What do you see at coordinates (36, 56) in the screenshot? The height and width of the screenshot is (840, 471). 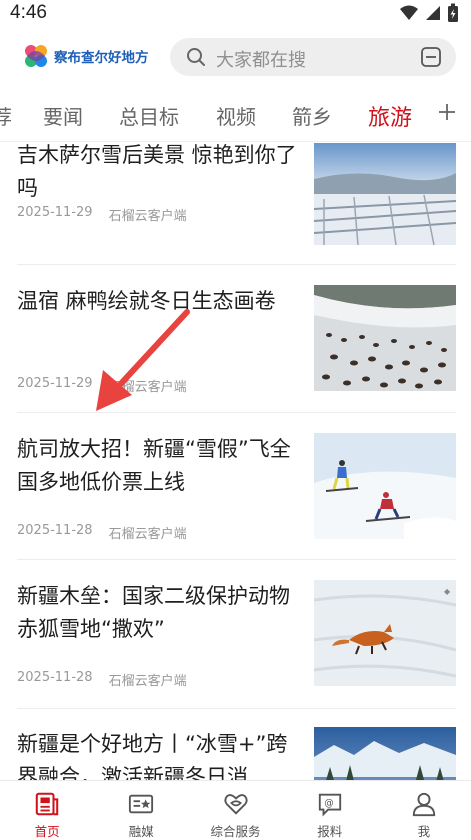 I see `logo-mark-icon` at bounding box center [36, 56].